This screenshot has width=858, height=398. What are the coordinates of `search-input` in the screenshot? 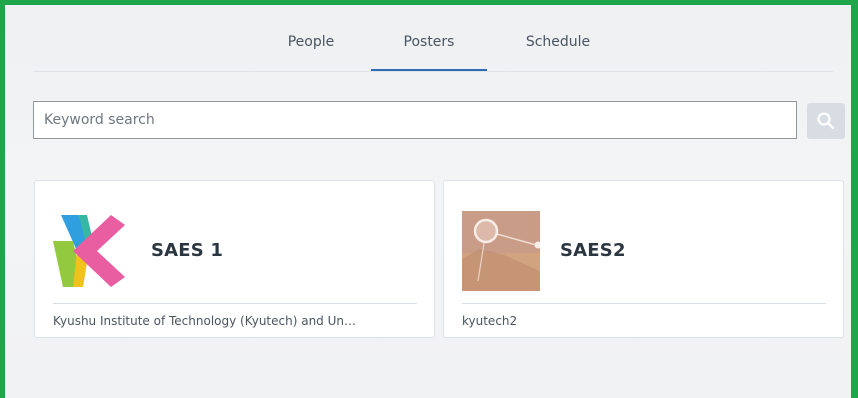 It's located at (415, 120).